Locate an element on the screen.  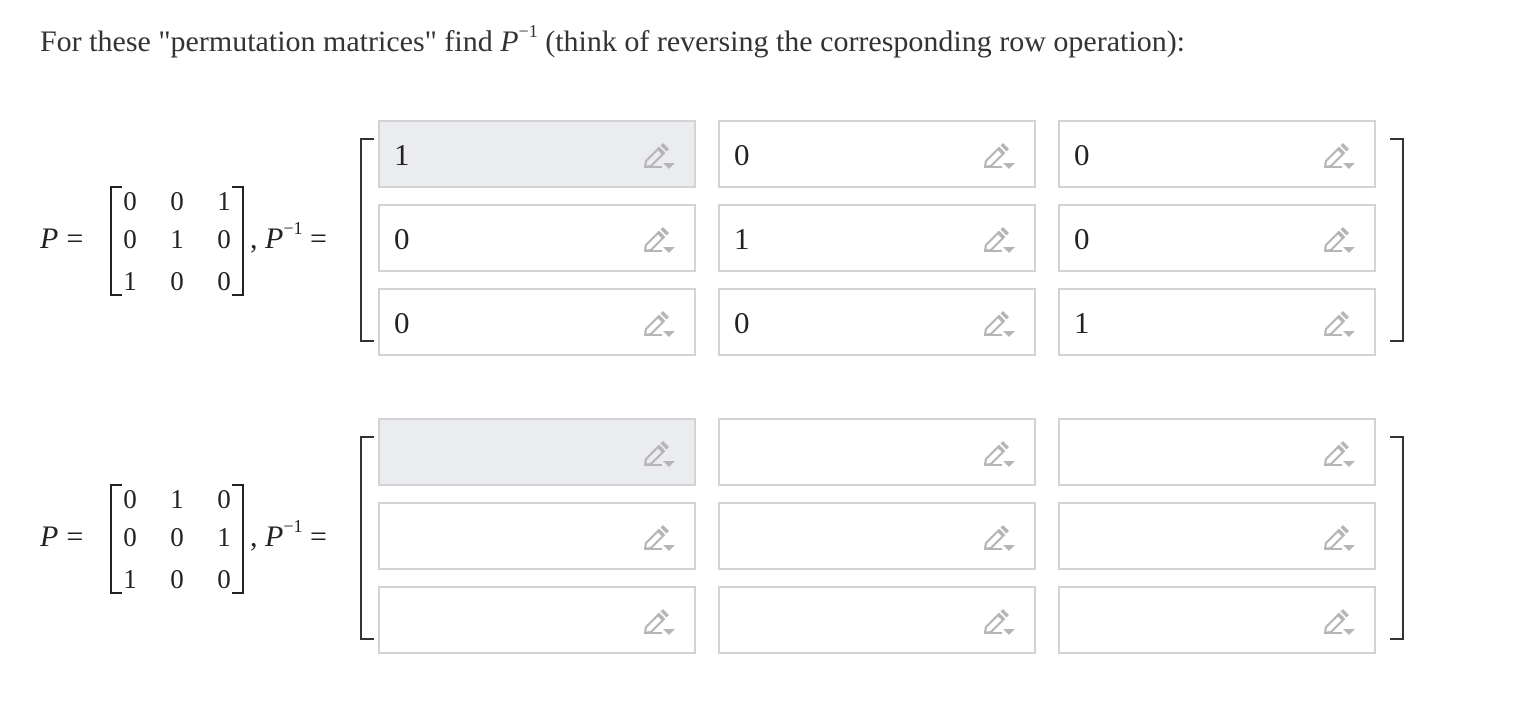
answer-input-r3c2: 0 is located at coordinates (877, 322).